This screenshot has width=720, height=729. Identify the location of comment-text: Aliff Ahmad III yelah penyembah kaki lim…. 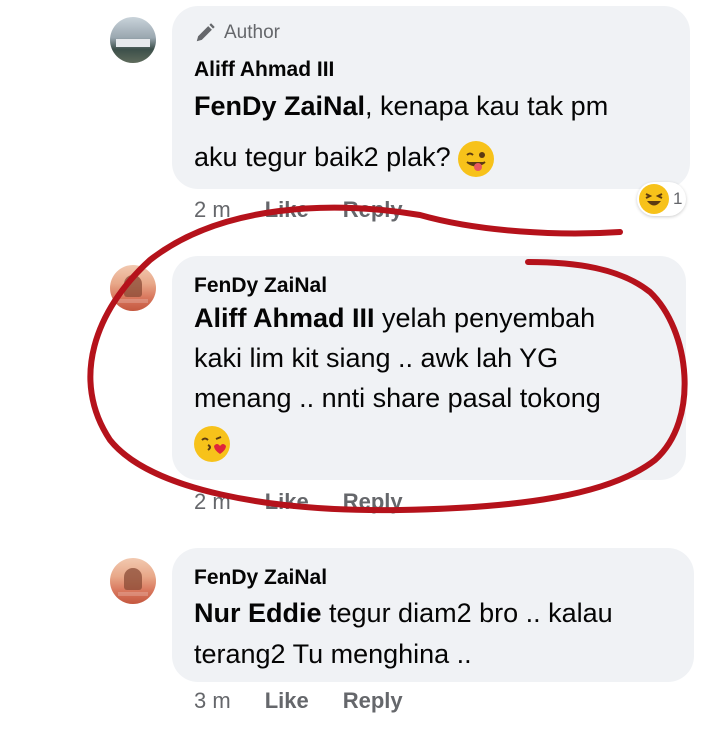
(397, 380).